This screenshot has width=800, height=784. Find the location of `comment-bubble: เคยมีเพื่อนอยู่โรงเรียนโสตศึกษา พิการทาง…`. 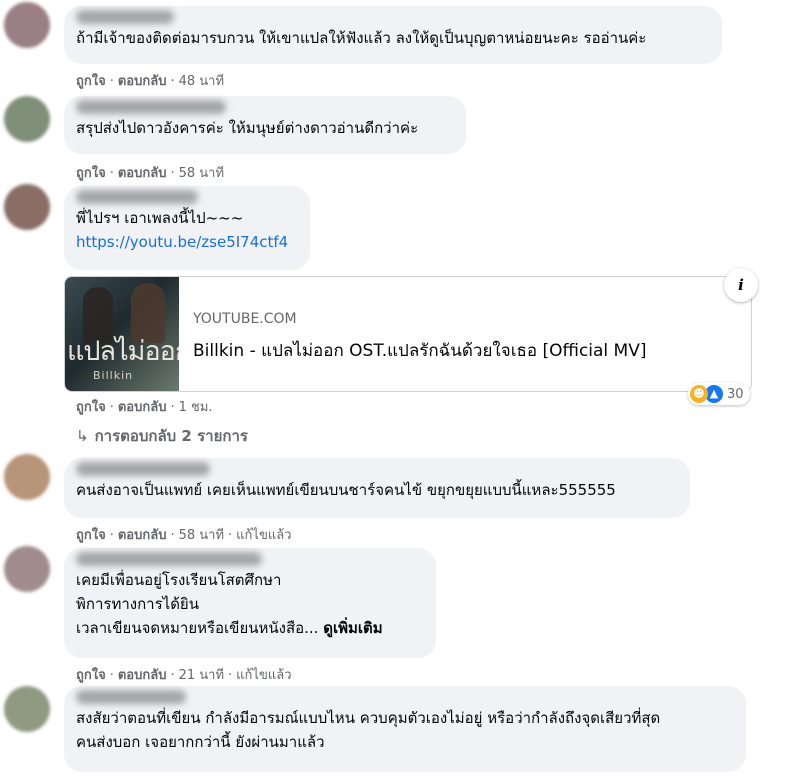

comment-bubble: เคยมีเพื่อนอยู่โรงเรียนโสตศึกษา พิการทาง… is located at coordinates (250, 603).